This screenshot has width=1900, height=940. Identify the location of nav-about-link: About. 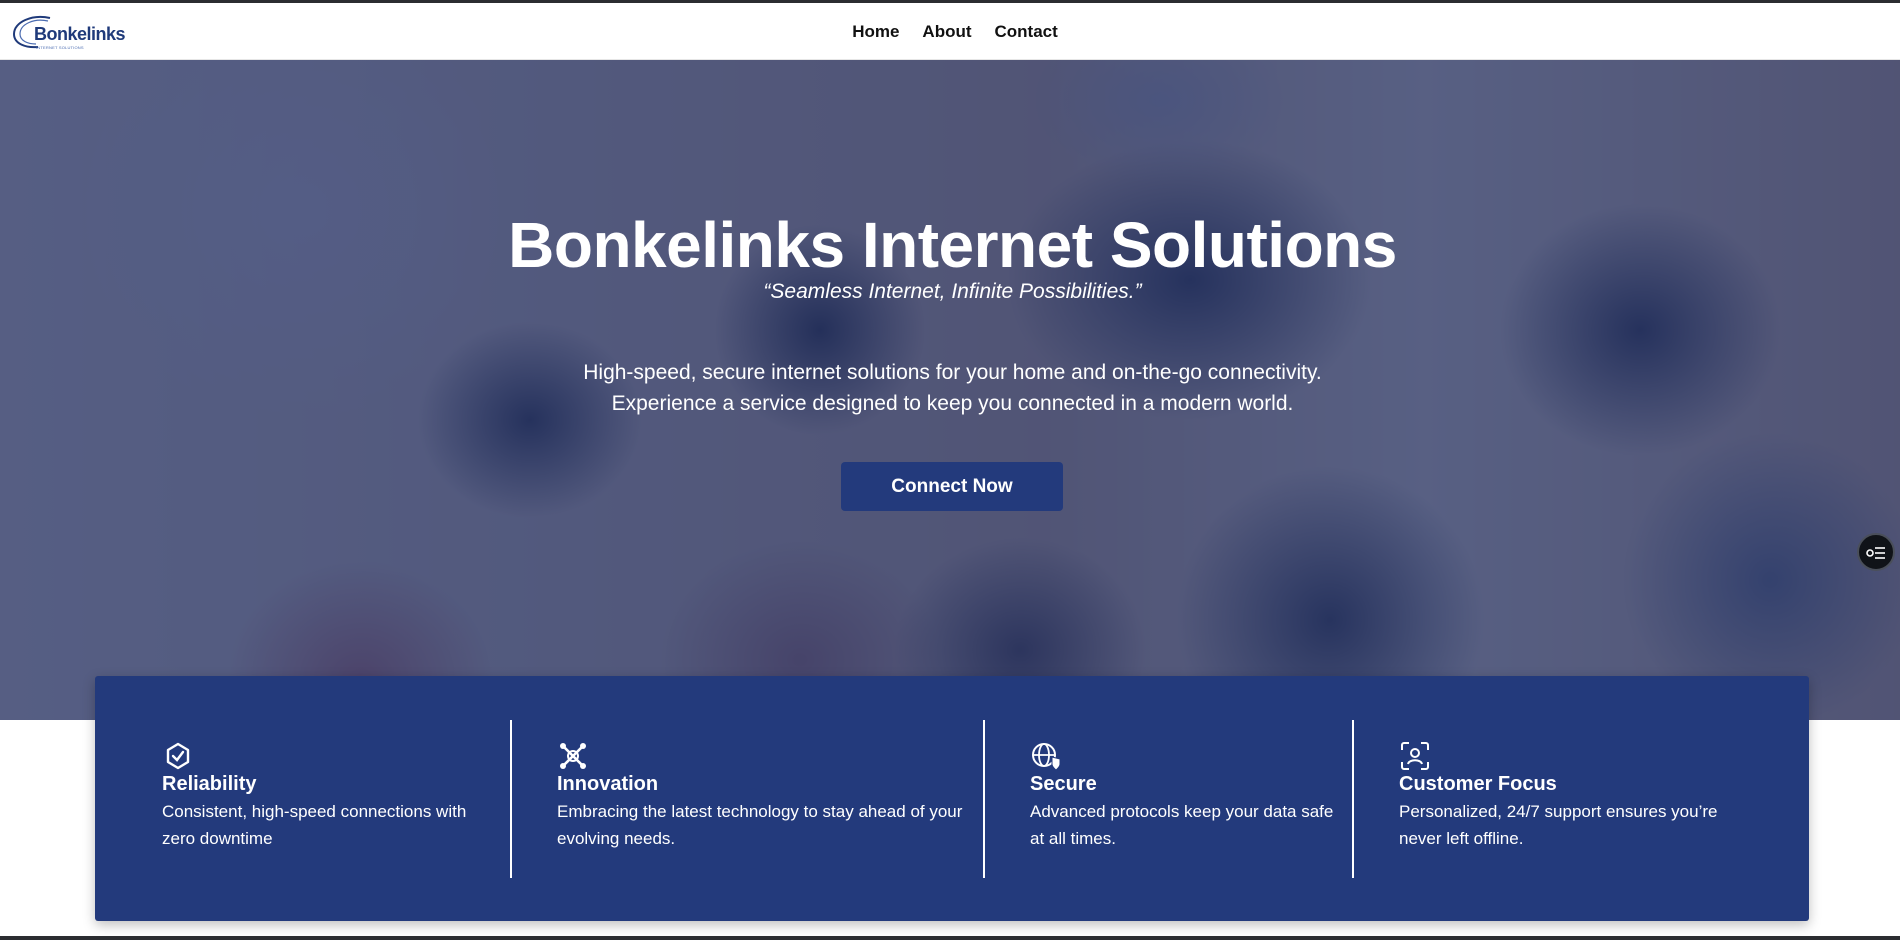
(946, 32).